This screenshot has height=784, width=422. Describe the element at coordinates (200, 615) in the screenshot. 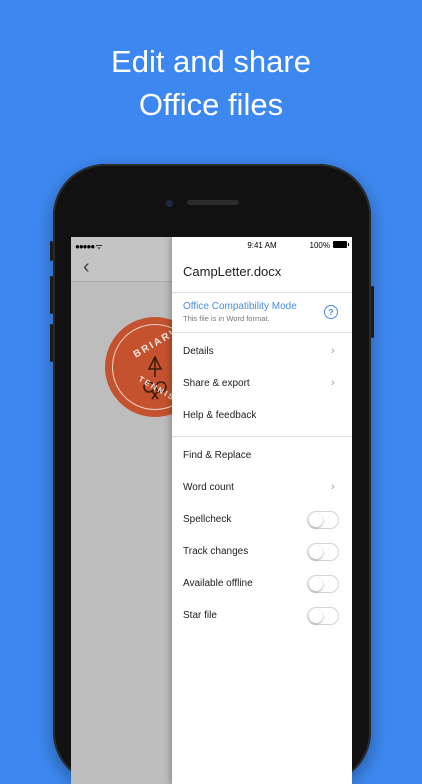

I see `menu-item-label: Star file` at that location.